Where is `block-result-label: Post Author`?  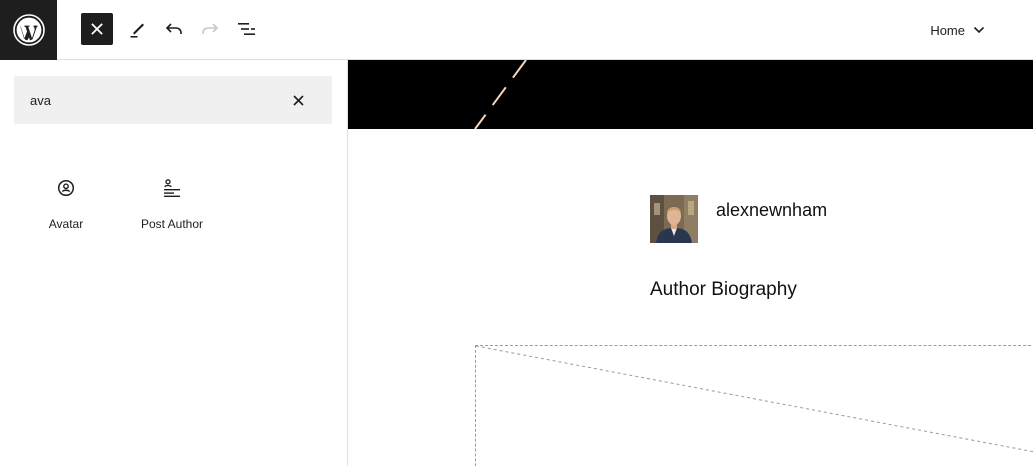
block-result-label: Post Author is located at coordinates (172, 224).